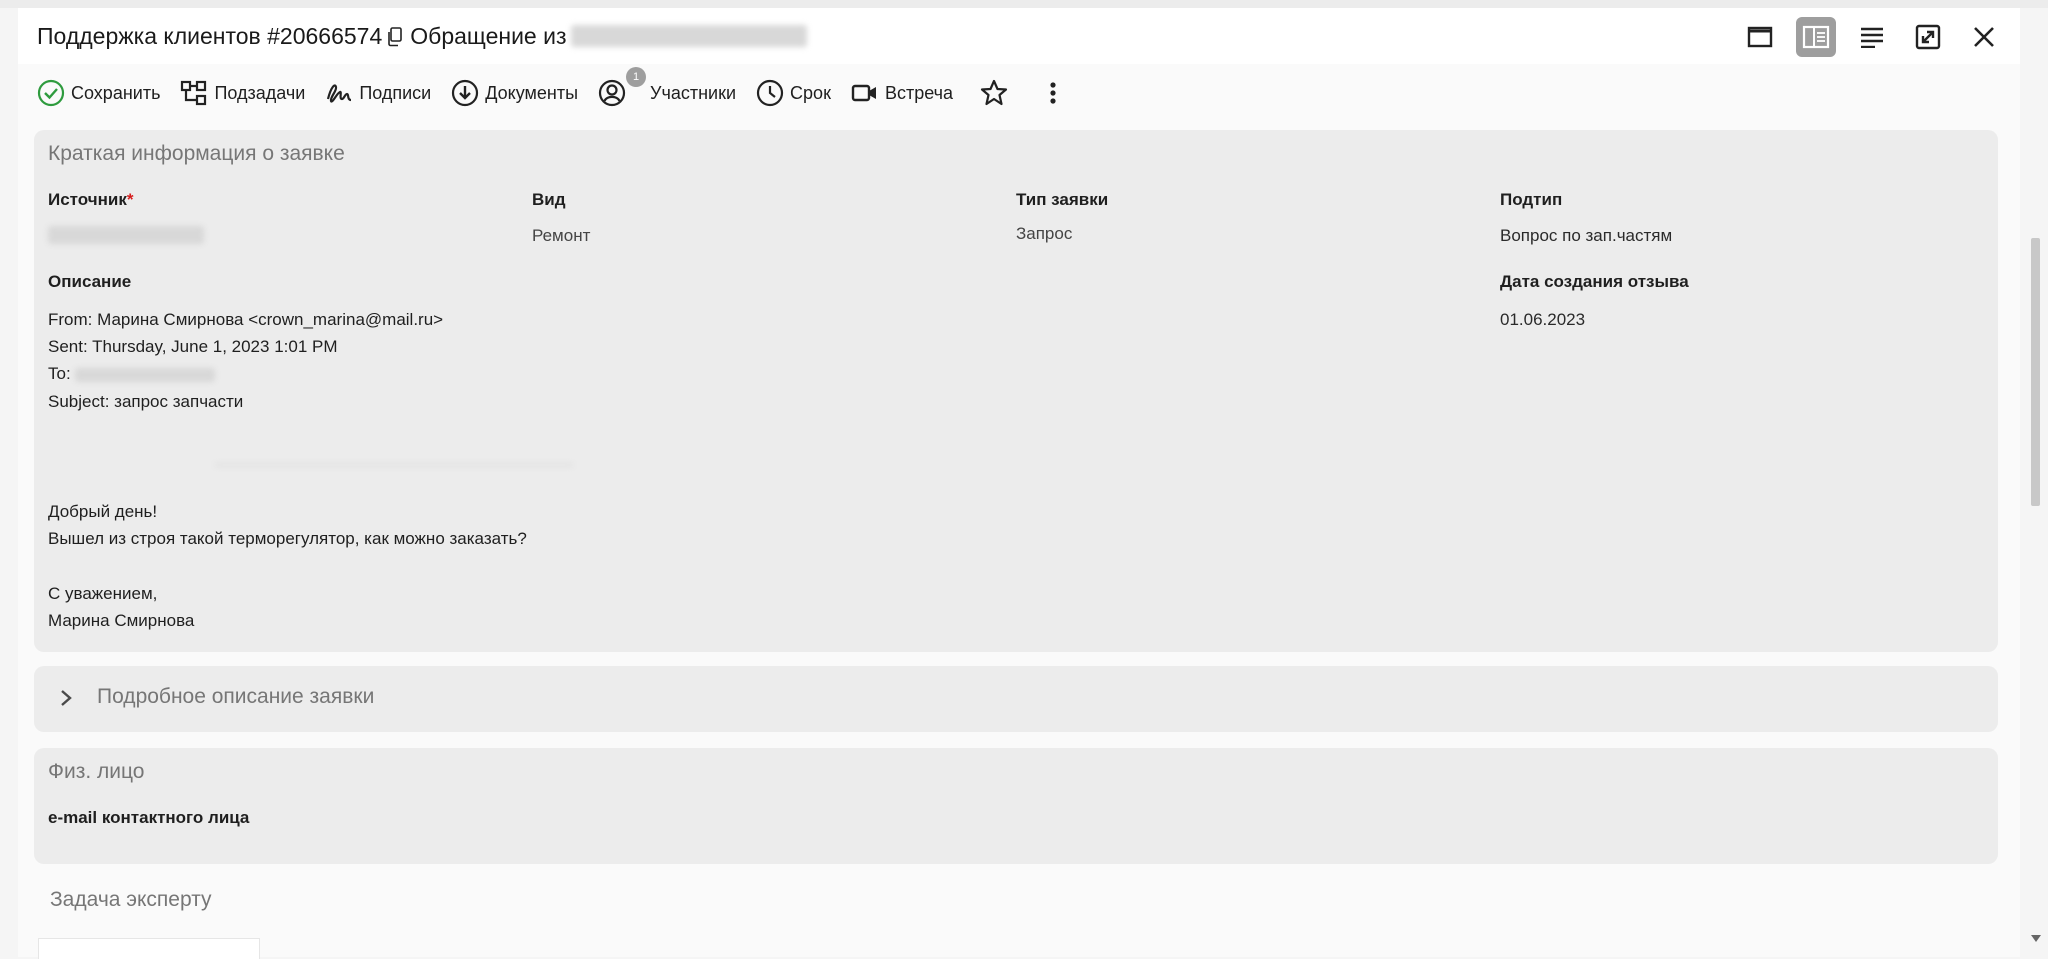  Describe the element at coordinates (2036, 939) in the screenshot. I see `scroll-down-arrow-icon` at that location.